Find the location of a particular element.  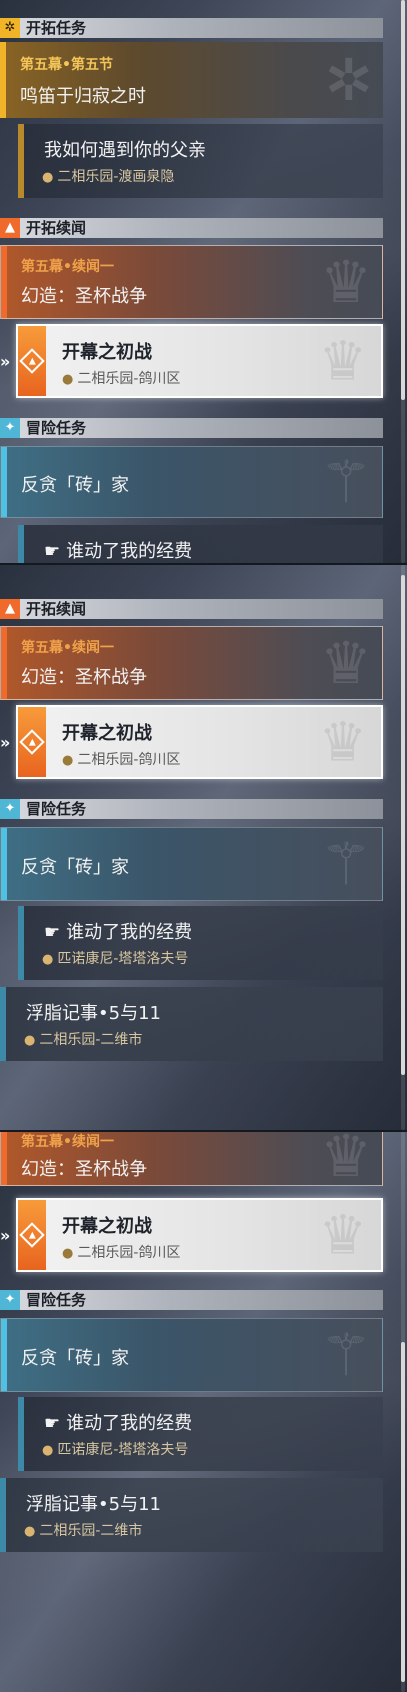

companion-badge: ▲ is located at coordinates (32, 742).